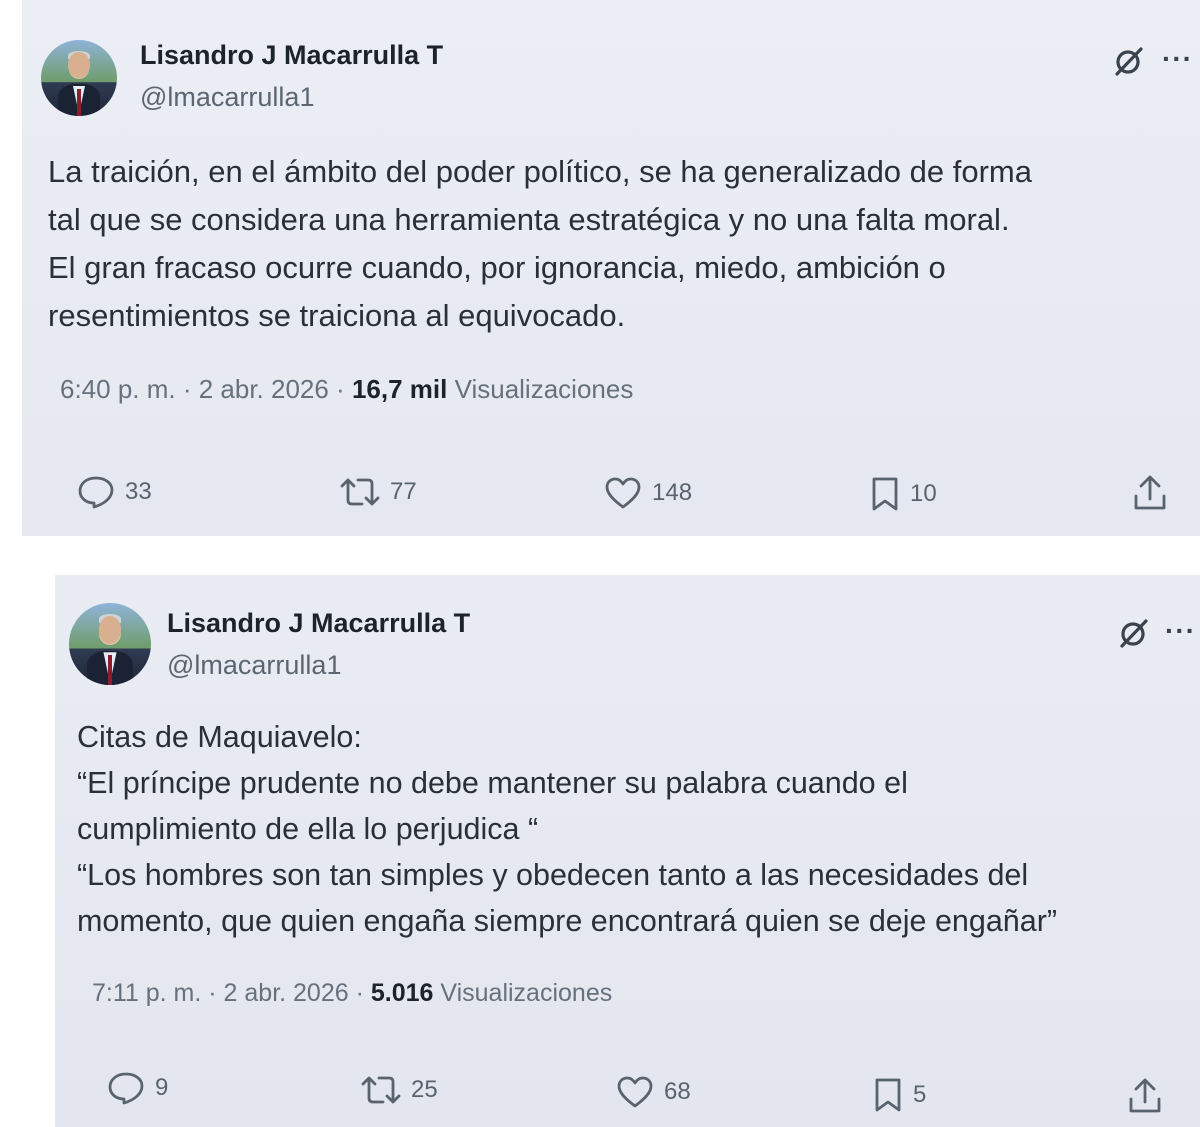 The height and width of the screenshot is (1127, 1200). Describe the element at coordinates (402, 993) in the screenshot. I see `views-count: 5.016` at that location.